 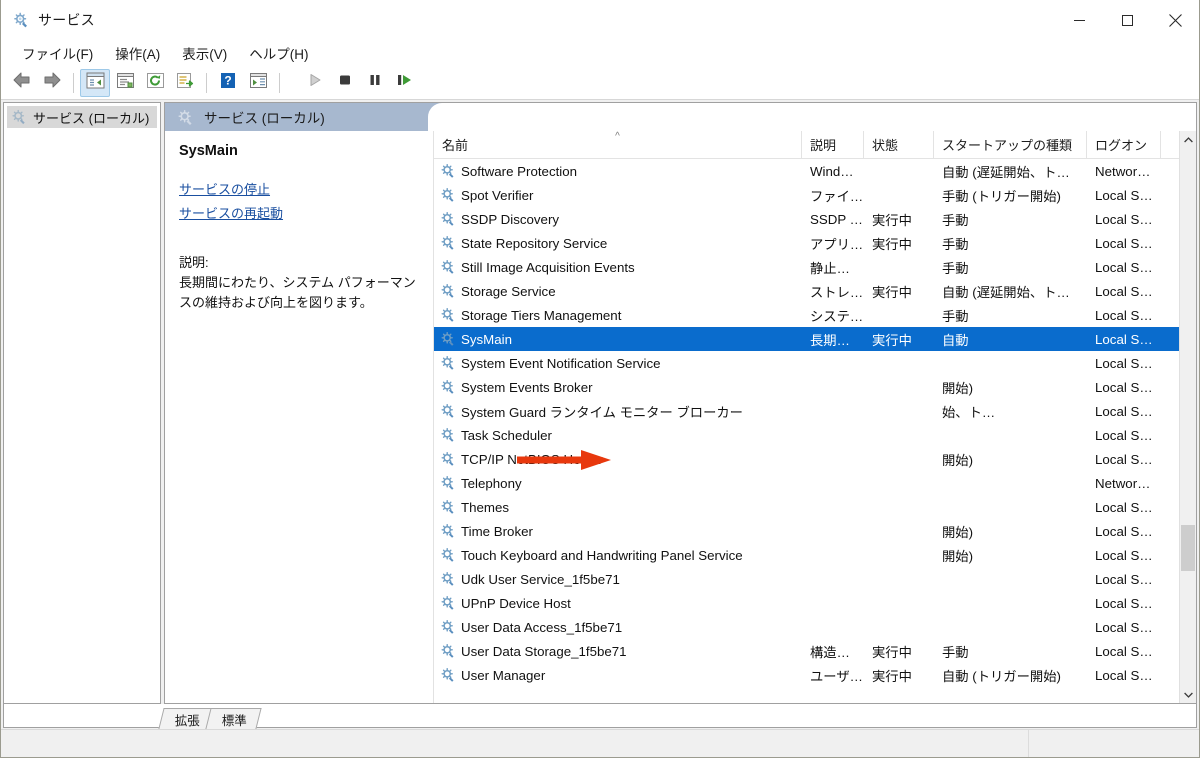 I want to click on toolbar-pause-service, so click(x=375, y=83).